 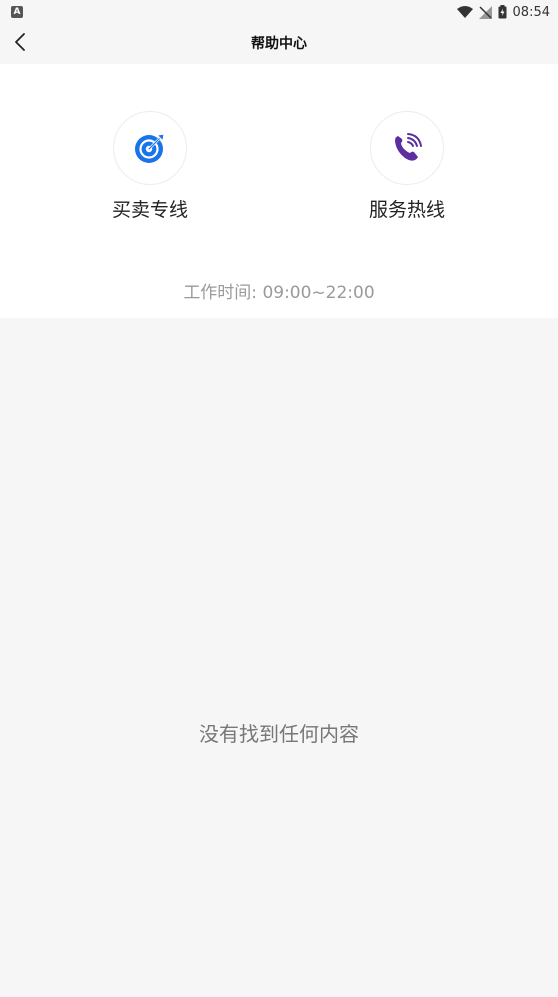 I want to click on phone-icon, so click(x=408, y=147).